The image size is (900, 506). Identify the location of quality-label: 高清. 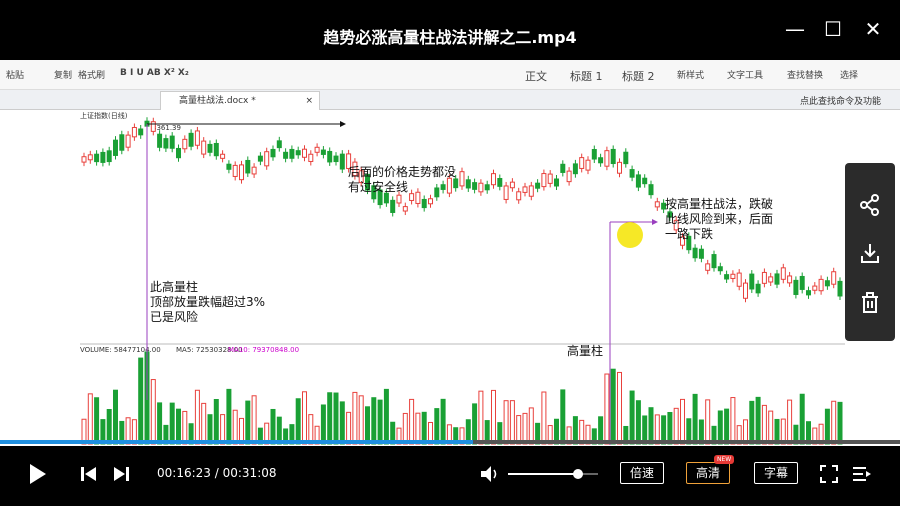
(707, 473).